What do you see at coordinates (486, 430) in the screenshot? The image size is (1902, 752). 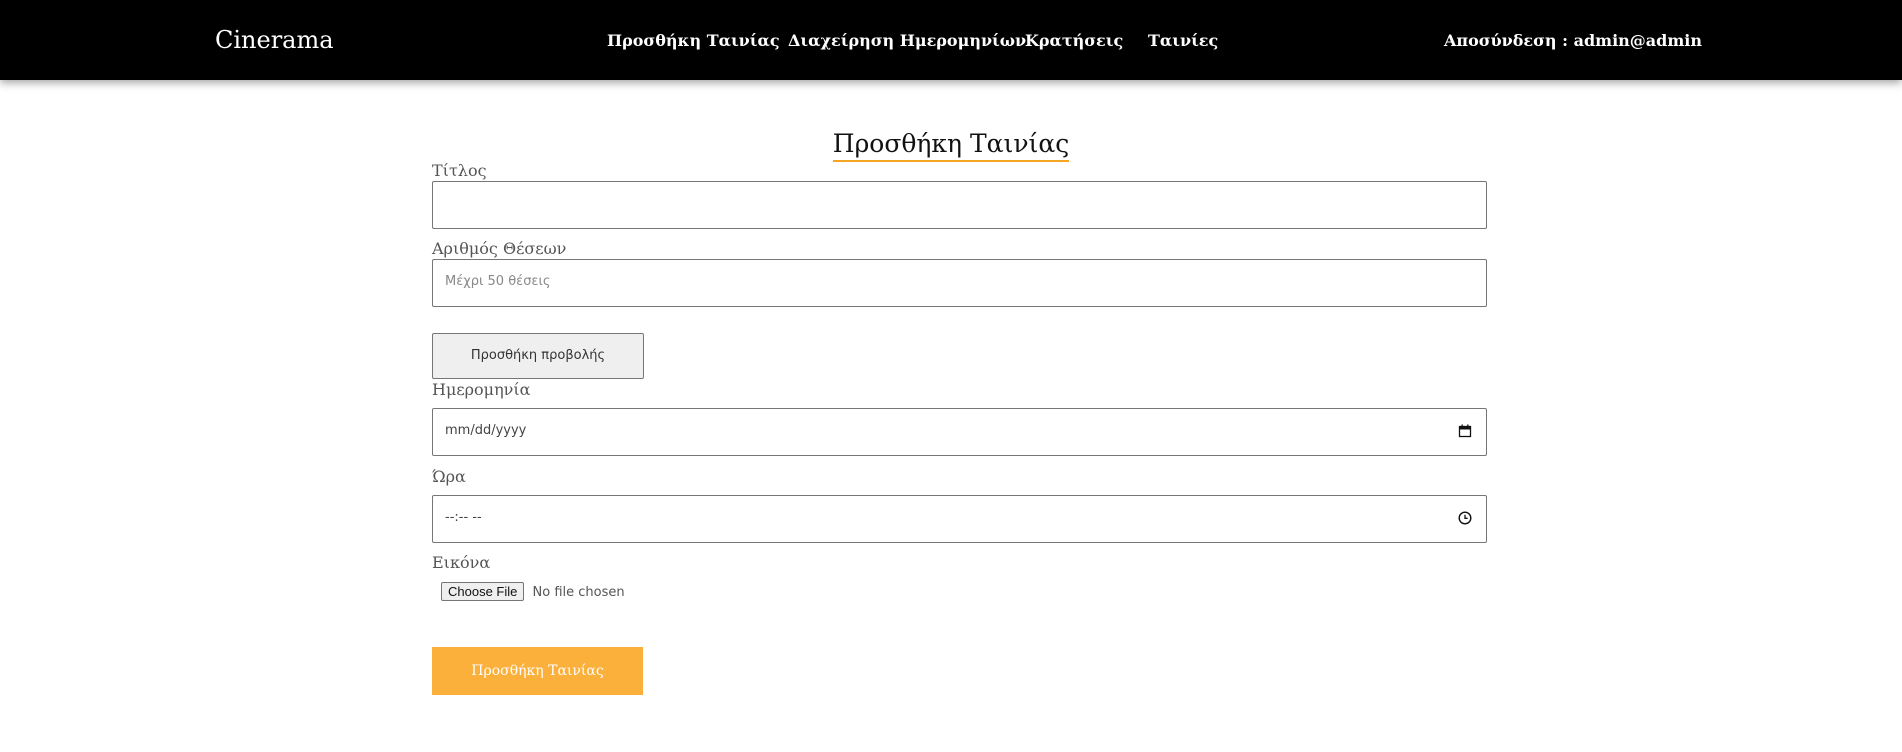 I see `date-input-value: mm/dd/yyyy` at bounding box center [486, 430].